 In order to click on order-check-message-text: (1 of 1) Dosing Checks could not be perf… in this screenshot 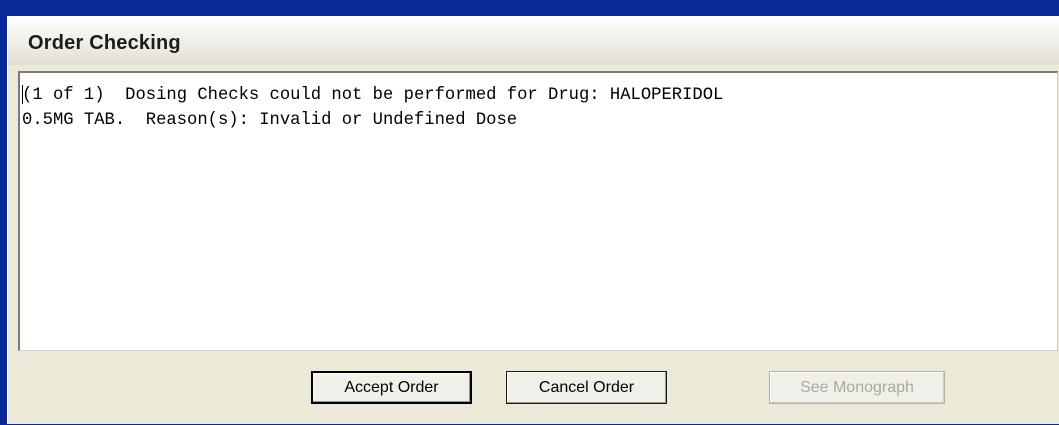, I will do `click(373, 108)`.